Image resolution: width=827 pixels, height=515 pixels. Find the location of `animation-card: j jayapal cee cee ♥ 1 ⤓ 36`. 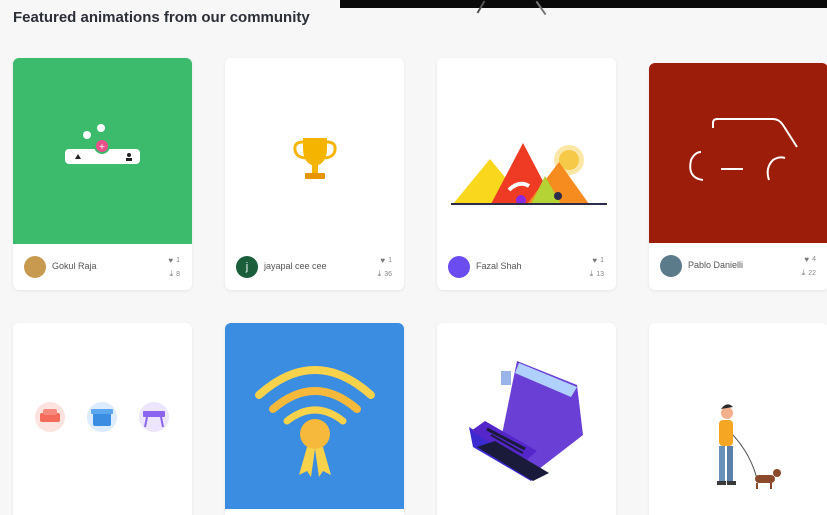

animation-card: j jayapal cee cee ♥ 1 ⤓ 36 is located at coordinates (314, 174).